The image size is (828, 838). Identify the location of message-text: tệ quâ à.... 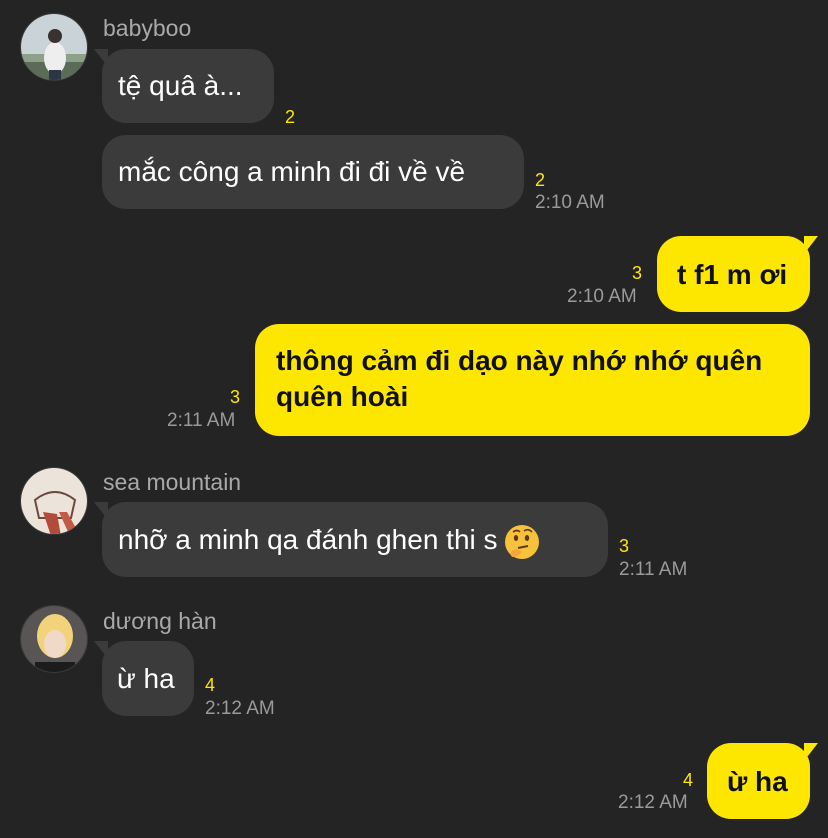
(180, 85).